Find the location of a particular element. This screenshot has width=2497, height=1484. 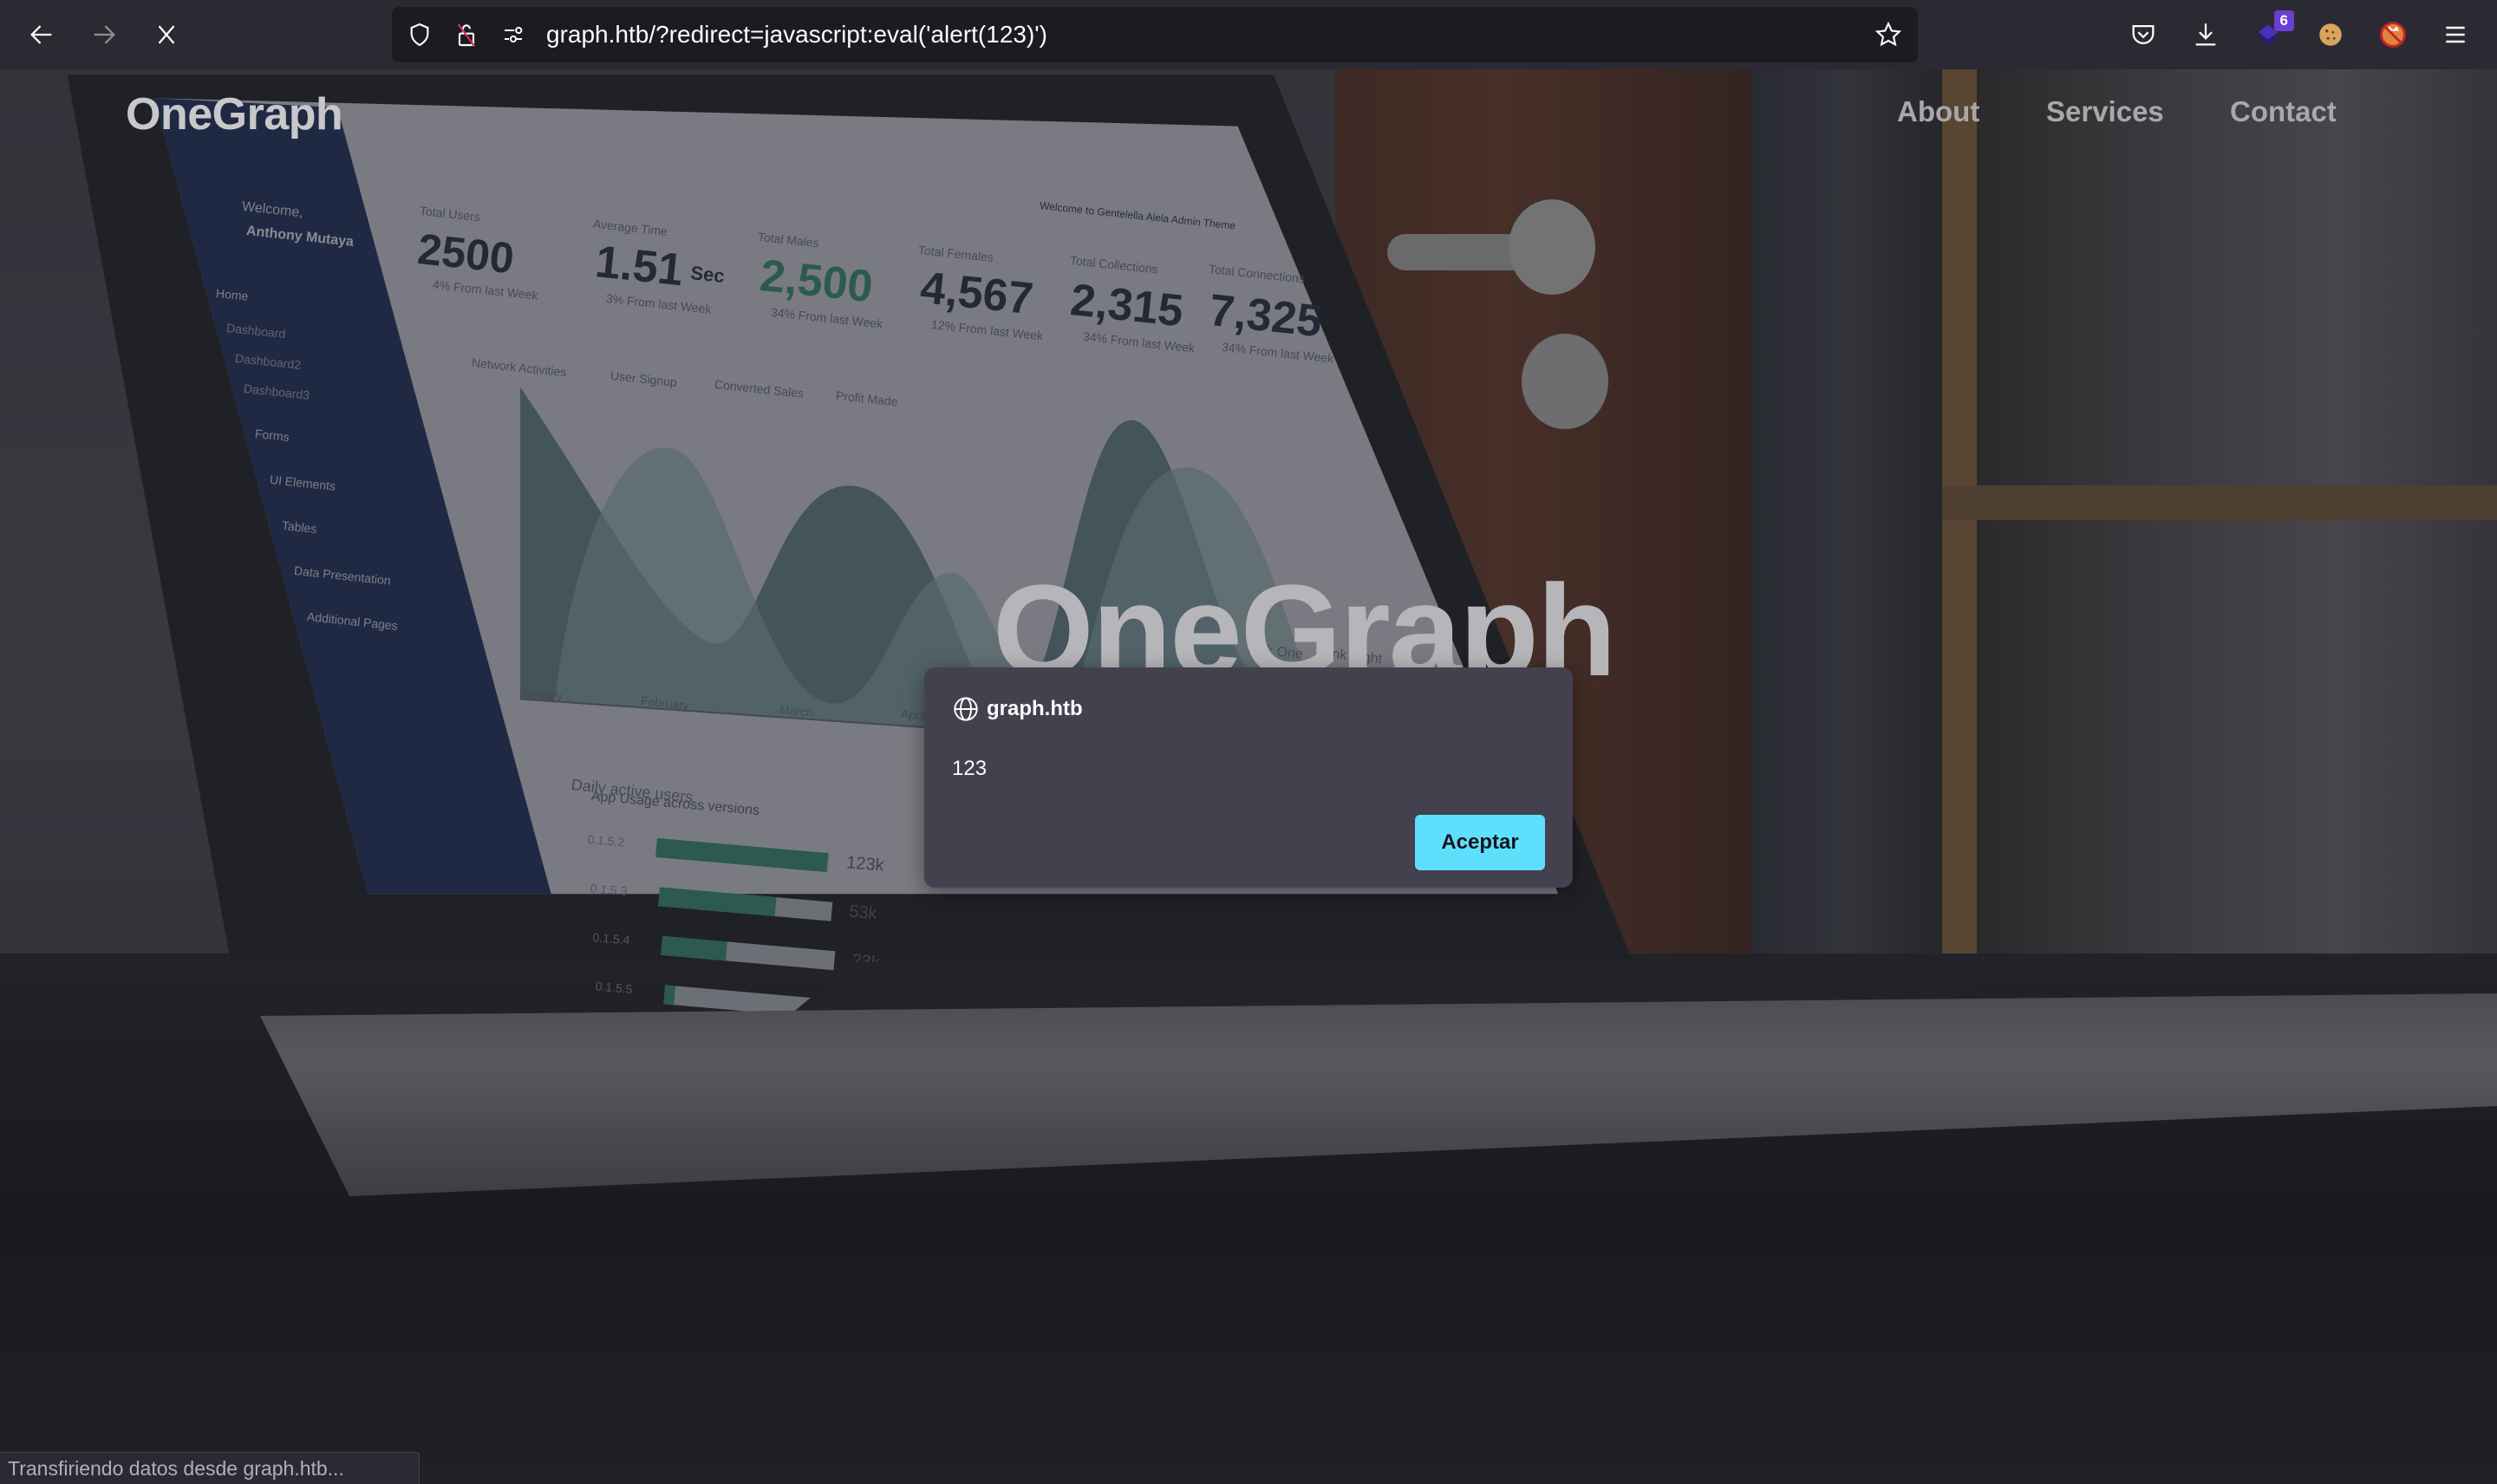

arrow-right-icon is located at coordinates (104, 34).